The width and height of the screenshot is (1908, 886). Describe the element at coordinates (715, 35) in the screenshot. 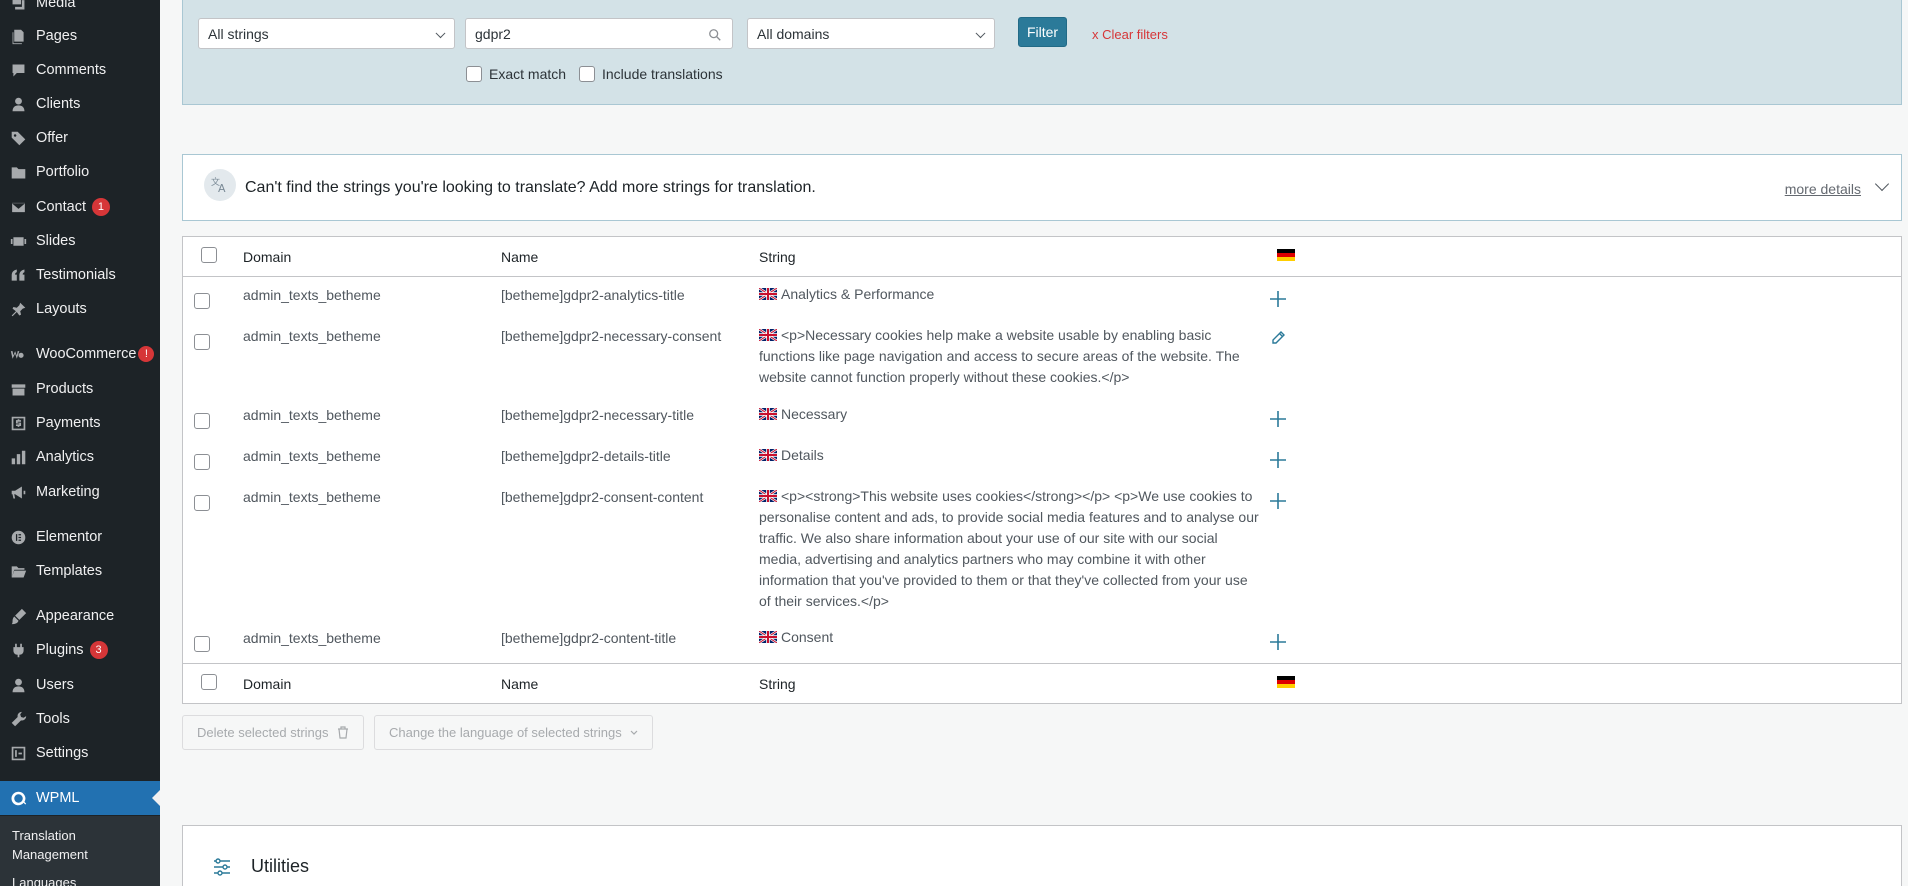

I see `search-icon` at that location.